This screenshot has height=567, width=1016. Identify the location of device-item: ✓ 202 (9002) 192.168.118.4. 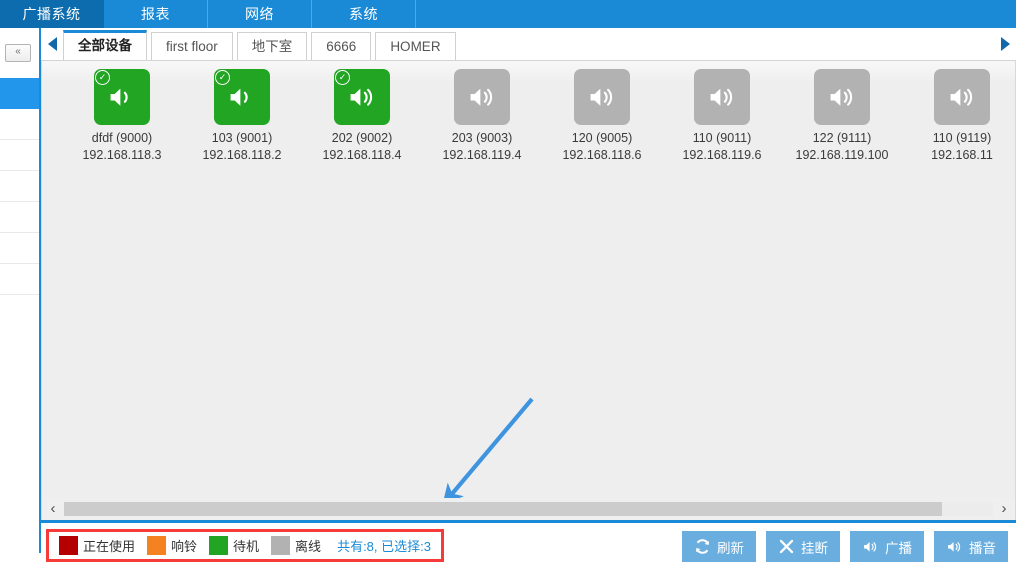
(362, 116).